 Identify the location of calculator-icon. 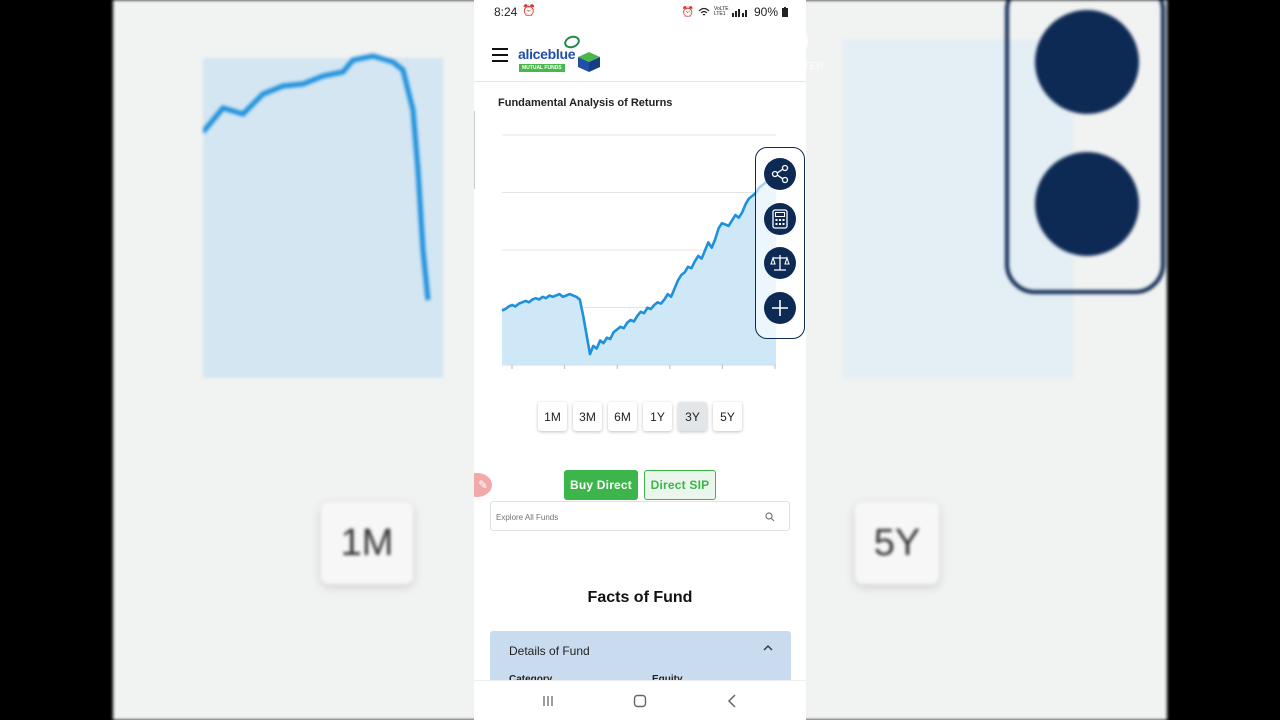
(780, 219).